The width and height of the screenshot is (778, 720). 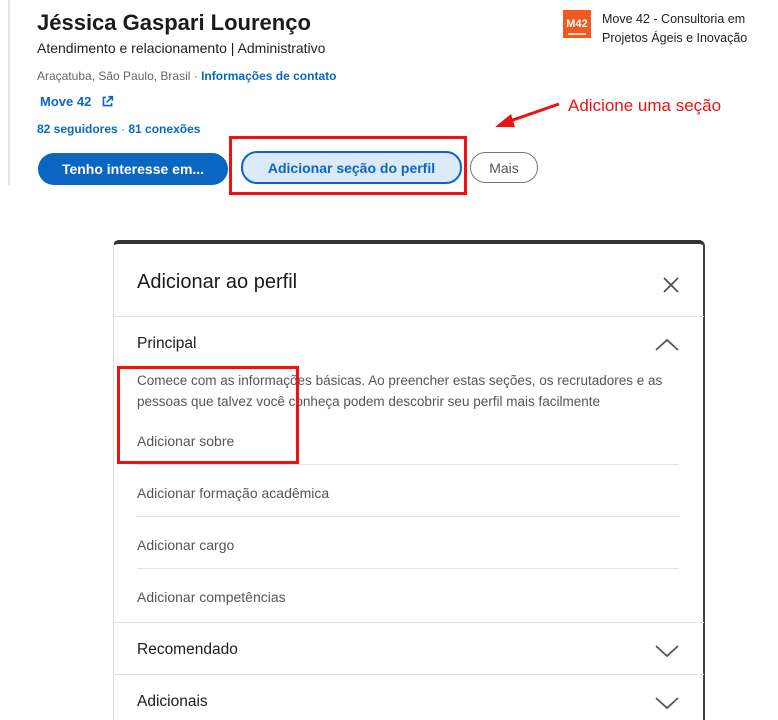 What do you see at coordinates (408, 545) in the screenshot?
I see `add-position-item: Adicionar cargo` at bounding box center [408, 545].